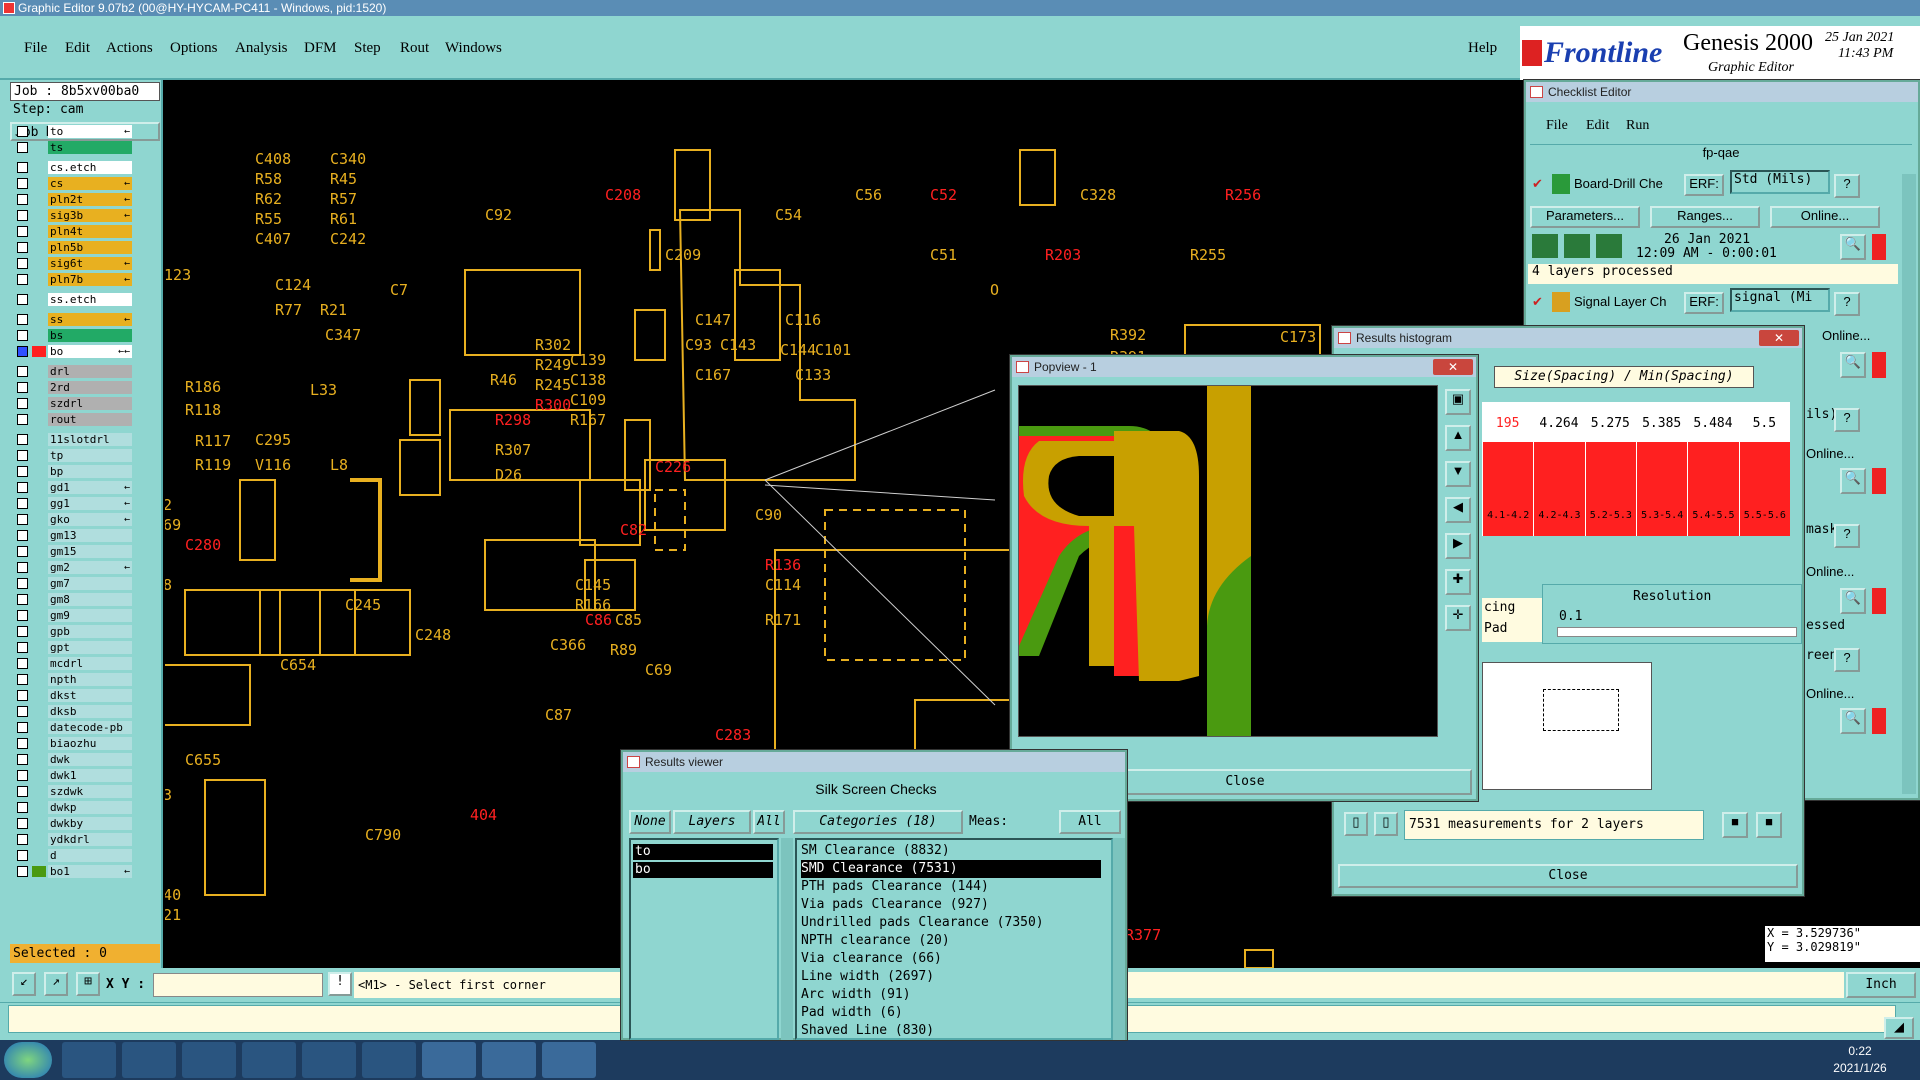 The width and height of the screenshot is (1920, 1080). I want to click on tool-measure-icon: ↗, so click(56, 984).